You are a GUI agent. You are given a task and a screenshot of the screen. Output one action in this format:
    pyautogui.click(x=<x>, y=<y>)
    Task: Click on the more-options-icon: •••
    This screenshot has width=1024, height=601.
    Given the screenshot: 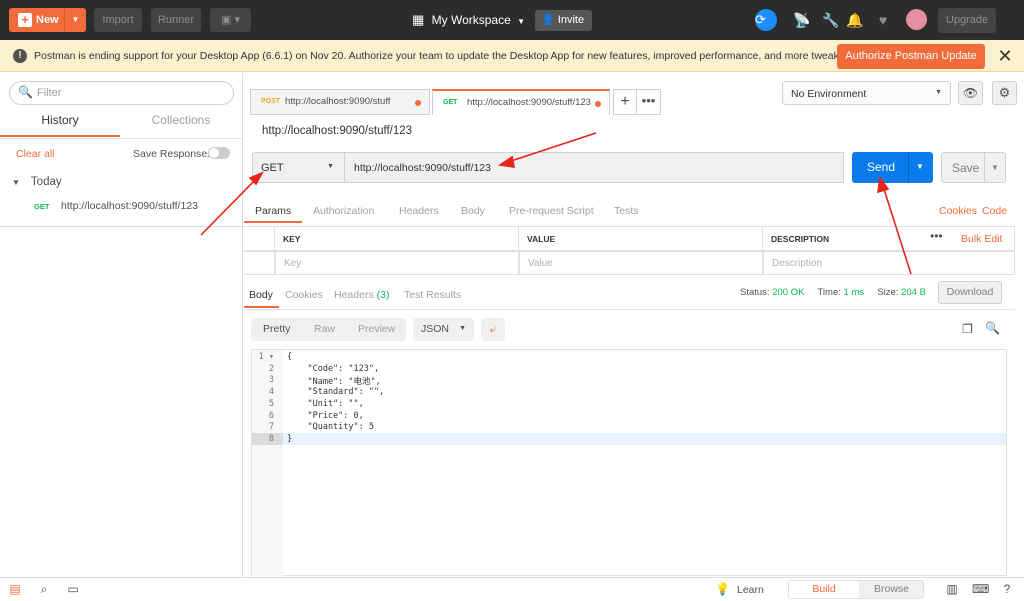 What is the action you would take?
    pyautogui.click(x=936, y=236)
    